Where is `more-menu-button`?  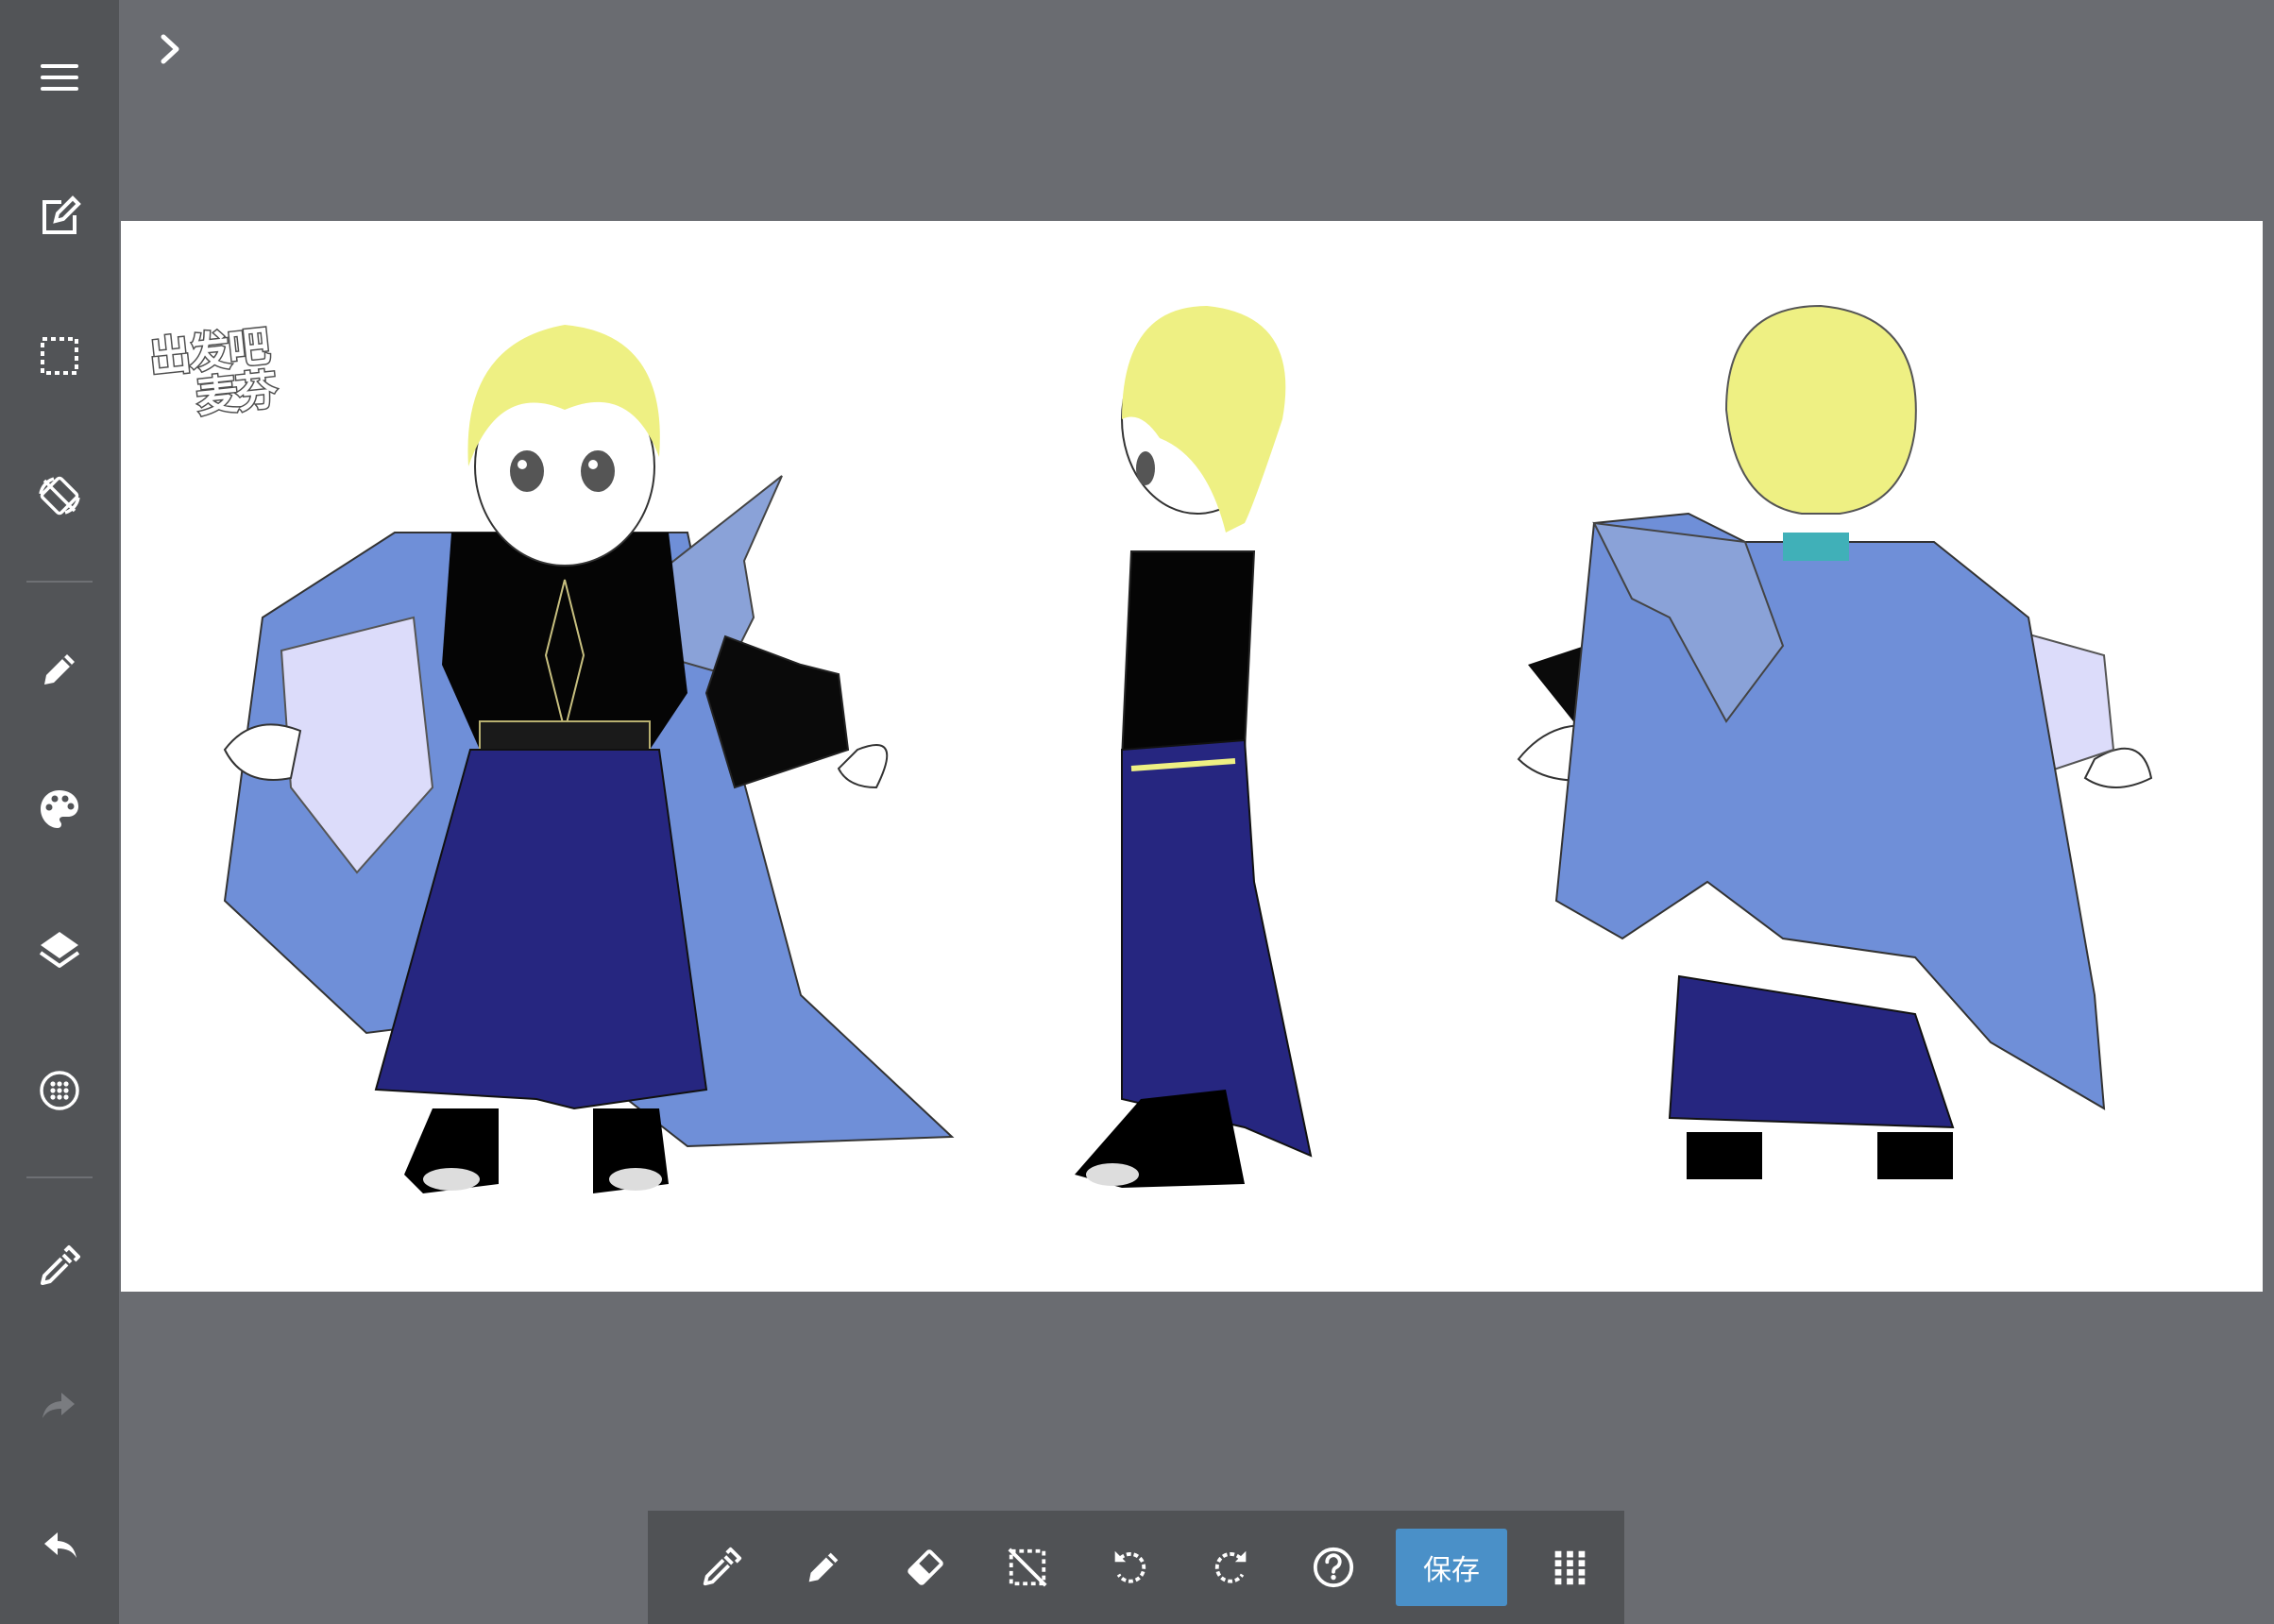 more-menu-button is located at coordinates (1570, 1567).